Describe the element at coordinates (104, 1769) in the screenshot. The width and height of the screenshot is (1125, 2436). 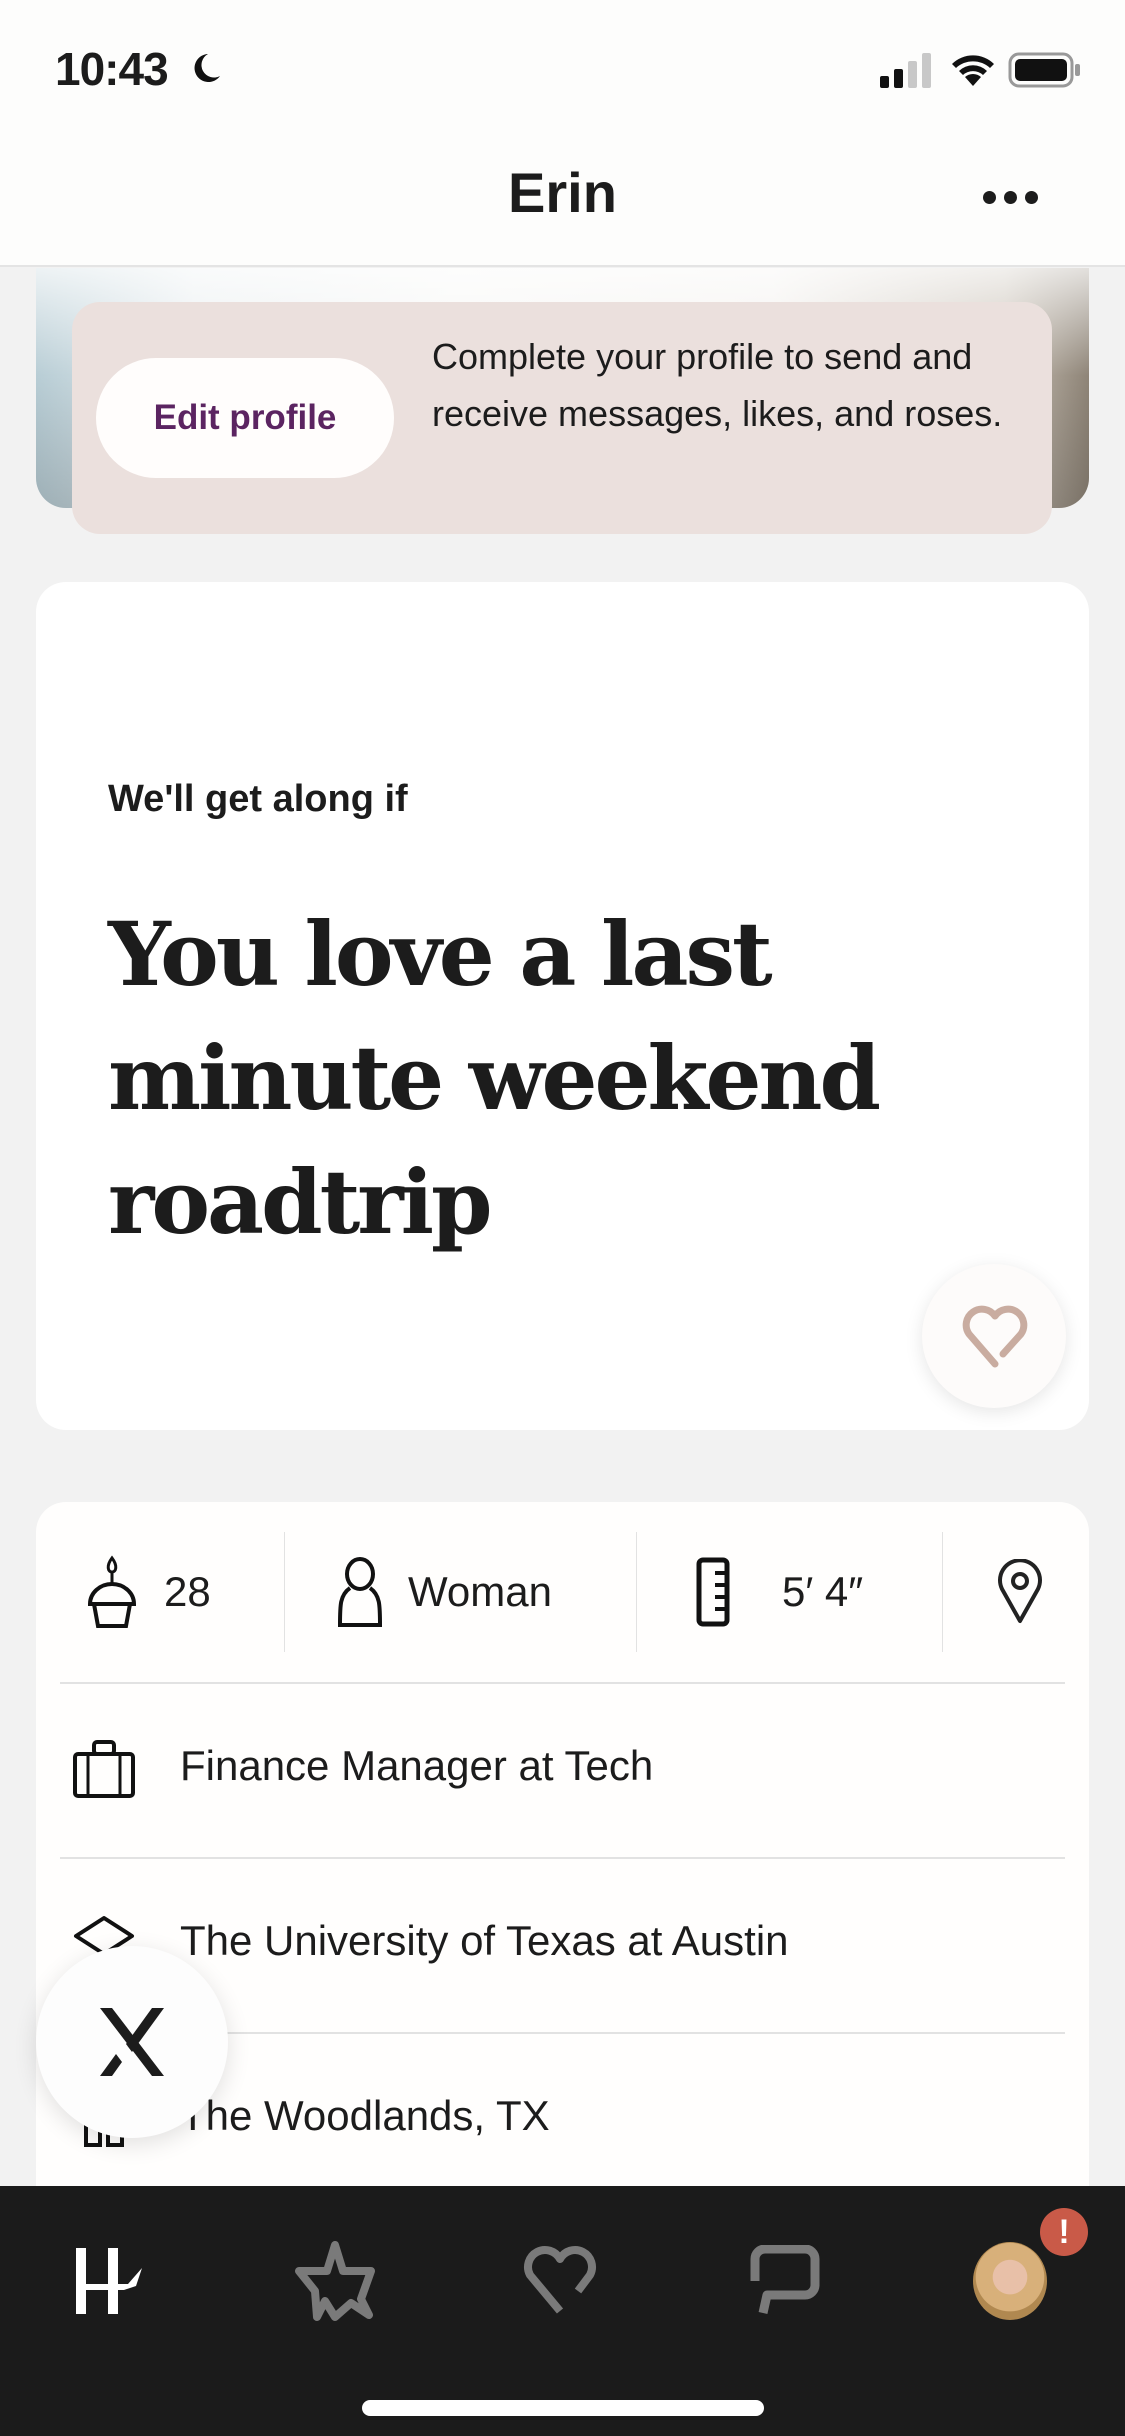
I see `briefcase-icon` at that location.